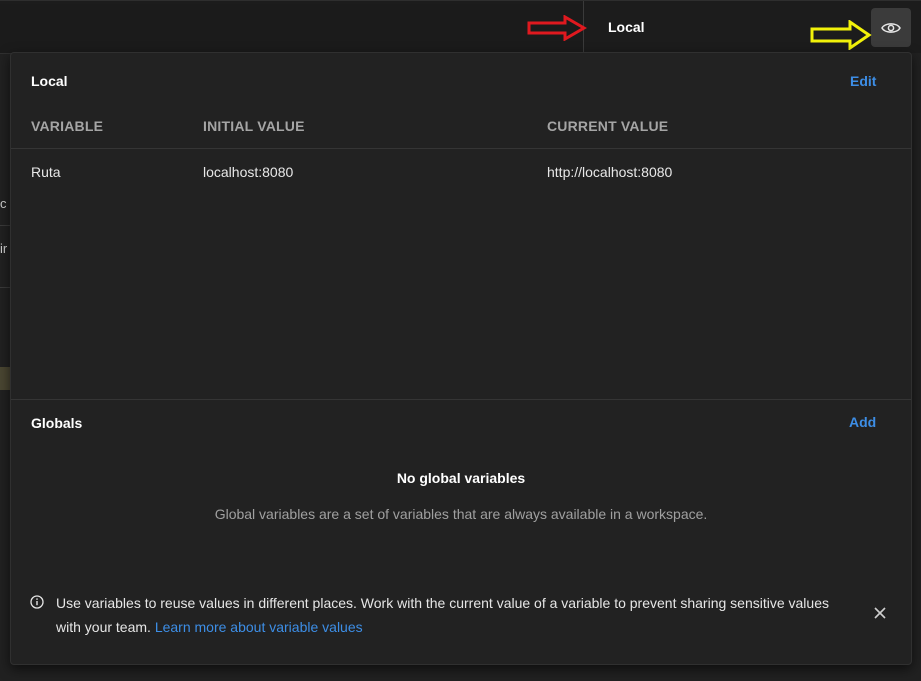  Describe the element at coordinates (248, 172) in the screenshot. I see `initial-value-cell: localhost:8080` at that location.